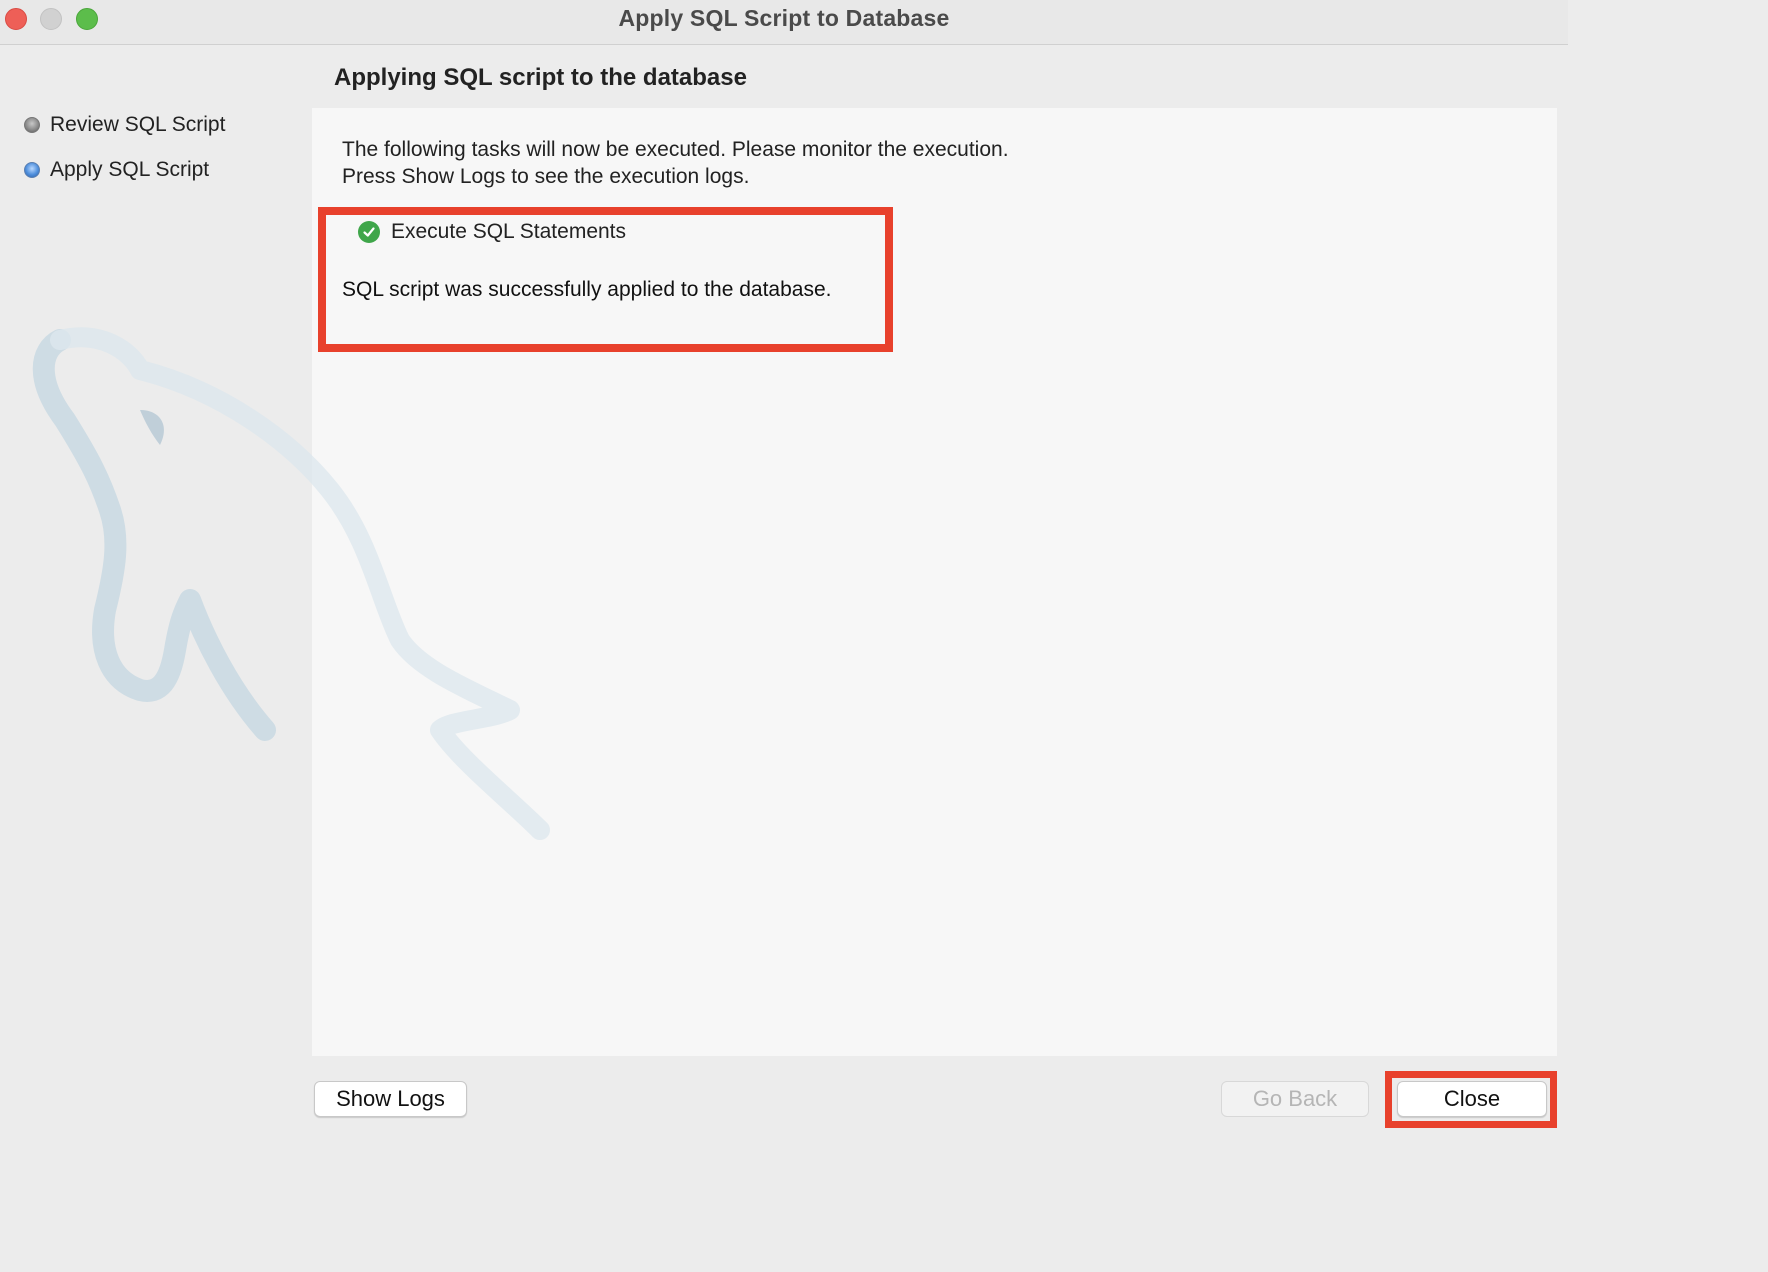 This screenshot has width=1768, height=1272. What do you see at coordinates (1295, 1099) in the screenshot?
I see `go-back-button: Go Back` at bounding box center [1295, 1099].